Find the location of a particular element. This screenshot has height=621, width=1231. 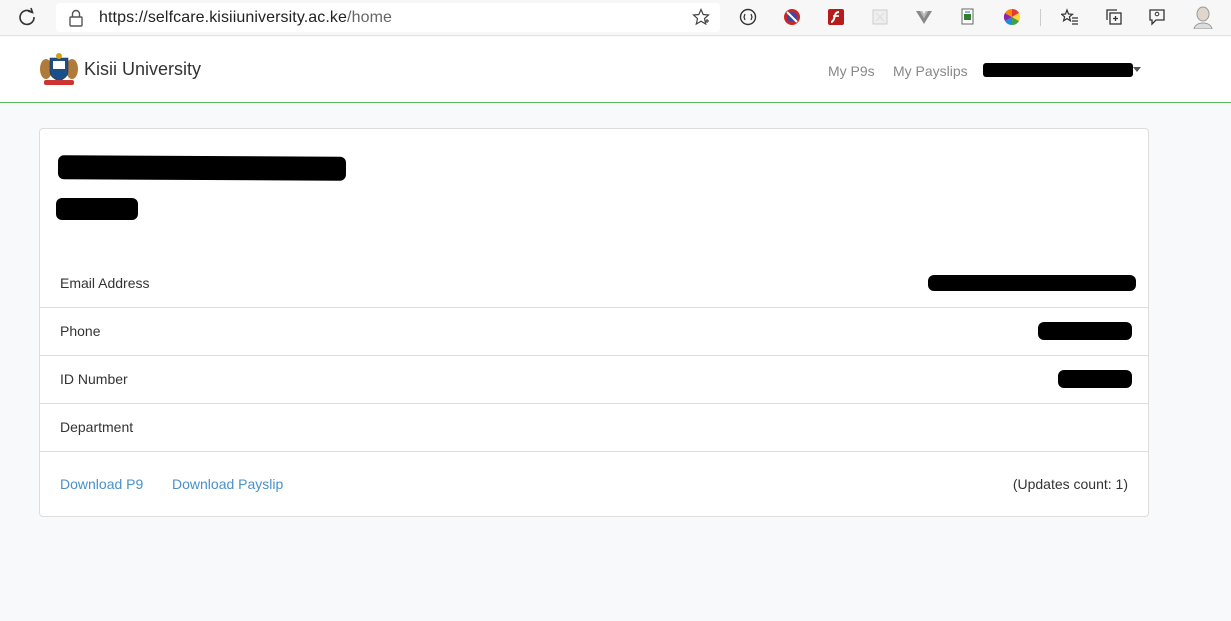

employee-name-redacted is located at coordinates (202, 168).